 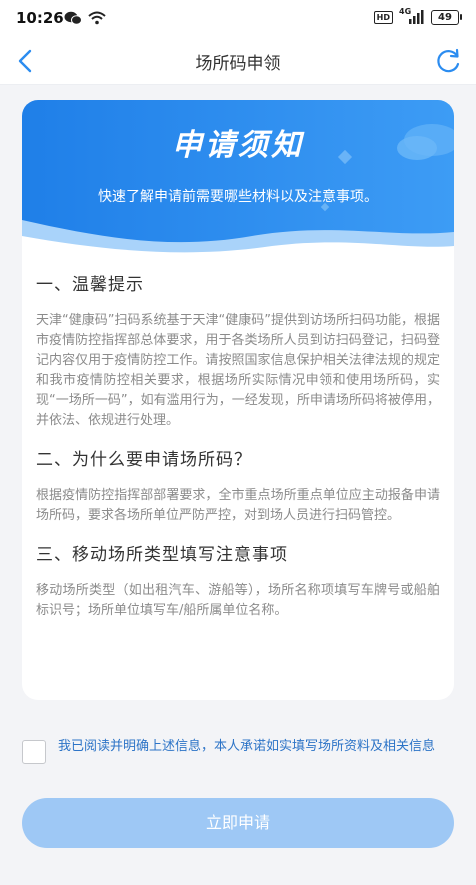 I want to click on banner-title: 申请须知, so click(x=238, y=145).